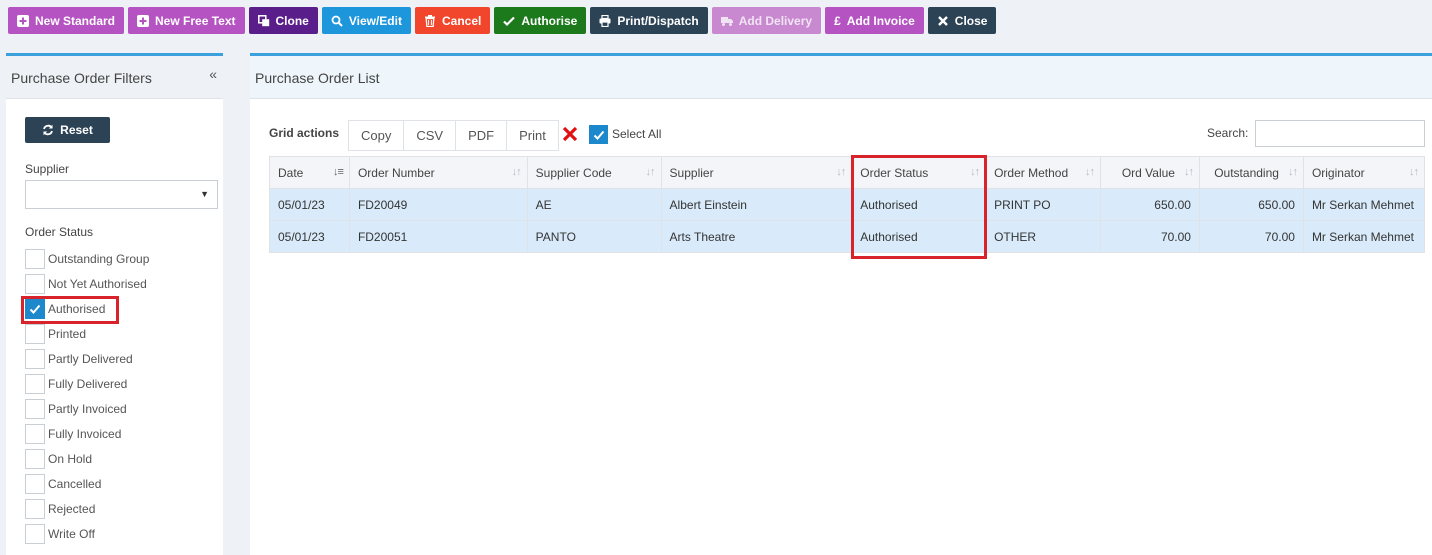  Describe the element at coordinates (87, 458) in the screenshot. I see `status-on-hold: On Hold` at that location.